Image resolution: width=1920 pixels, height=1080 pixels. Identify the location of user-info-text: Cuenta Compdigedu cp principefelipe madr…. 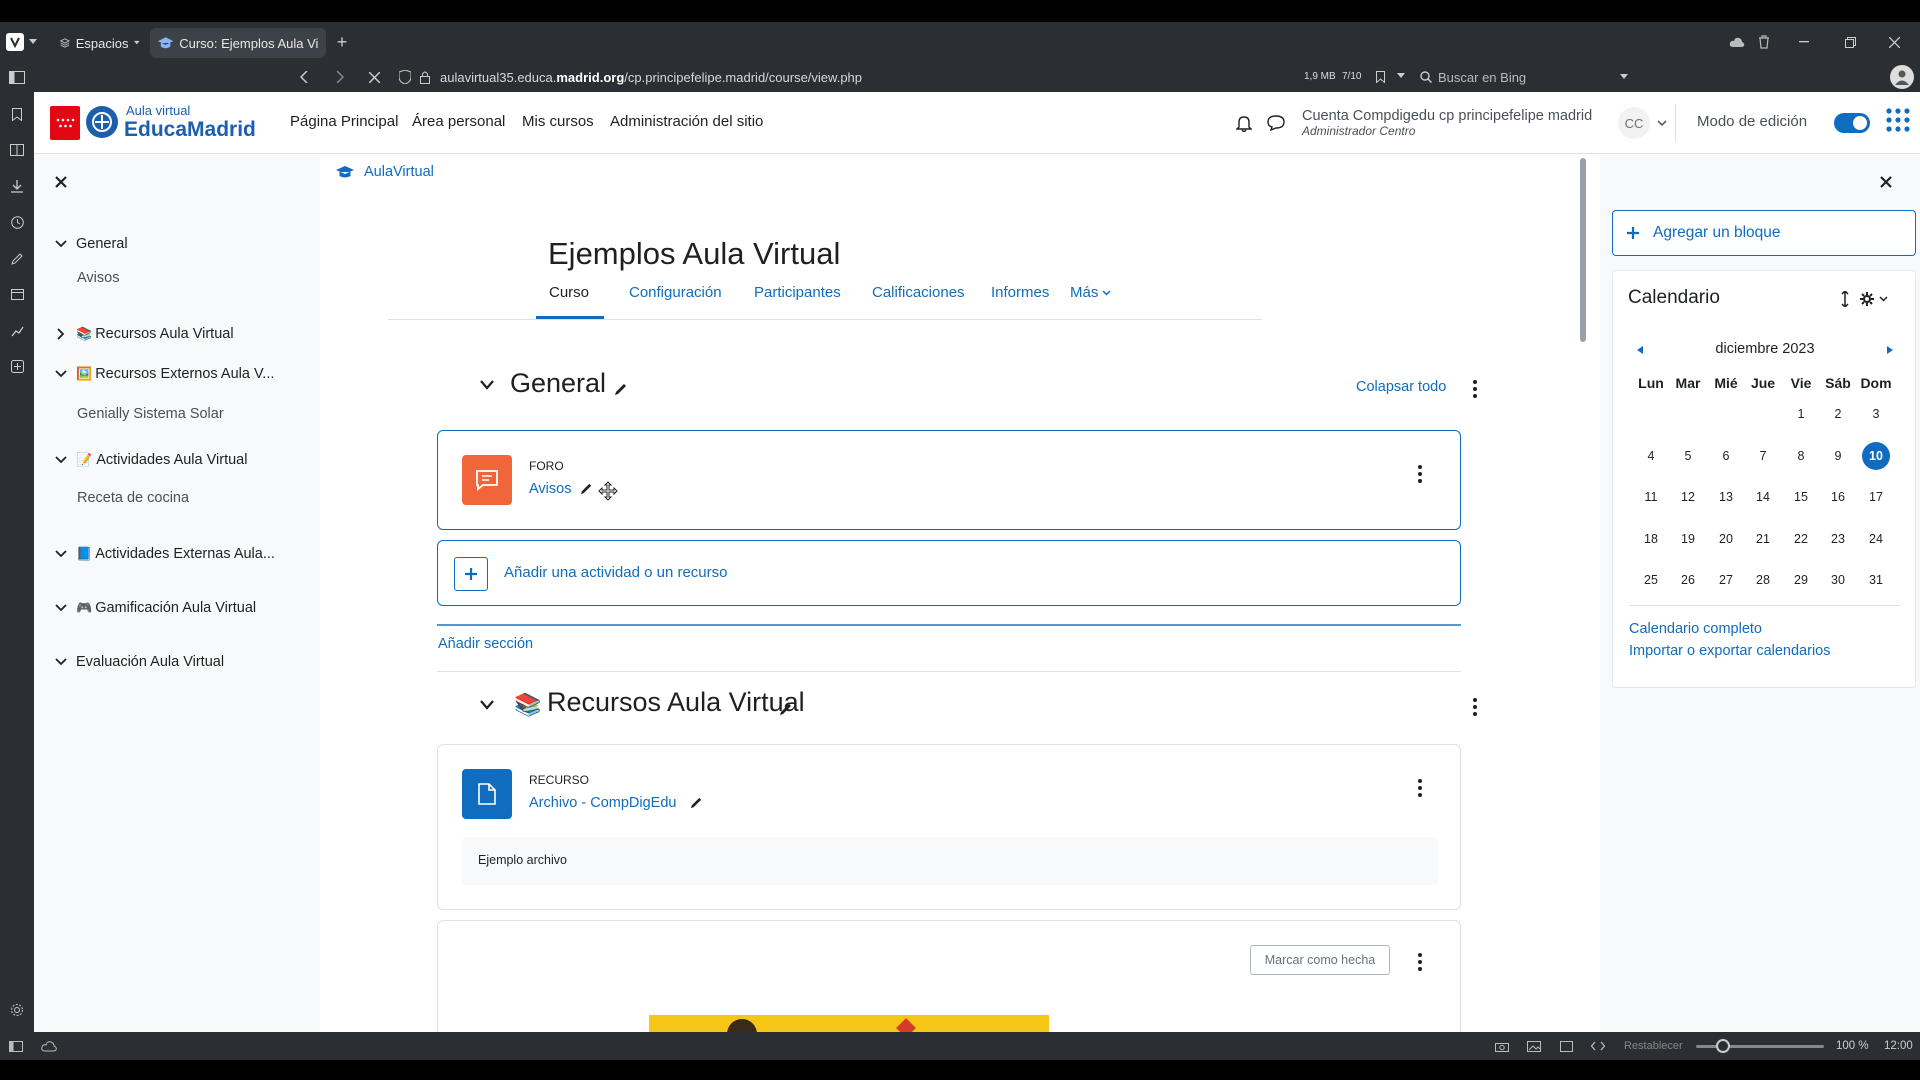
(1447, 123).